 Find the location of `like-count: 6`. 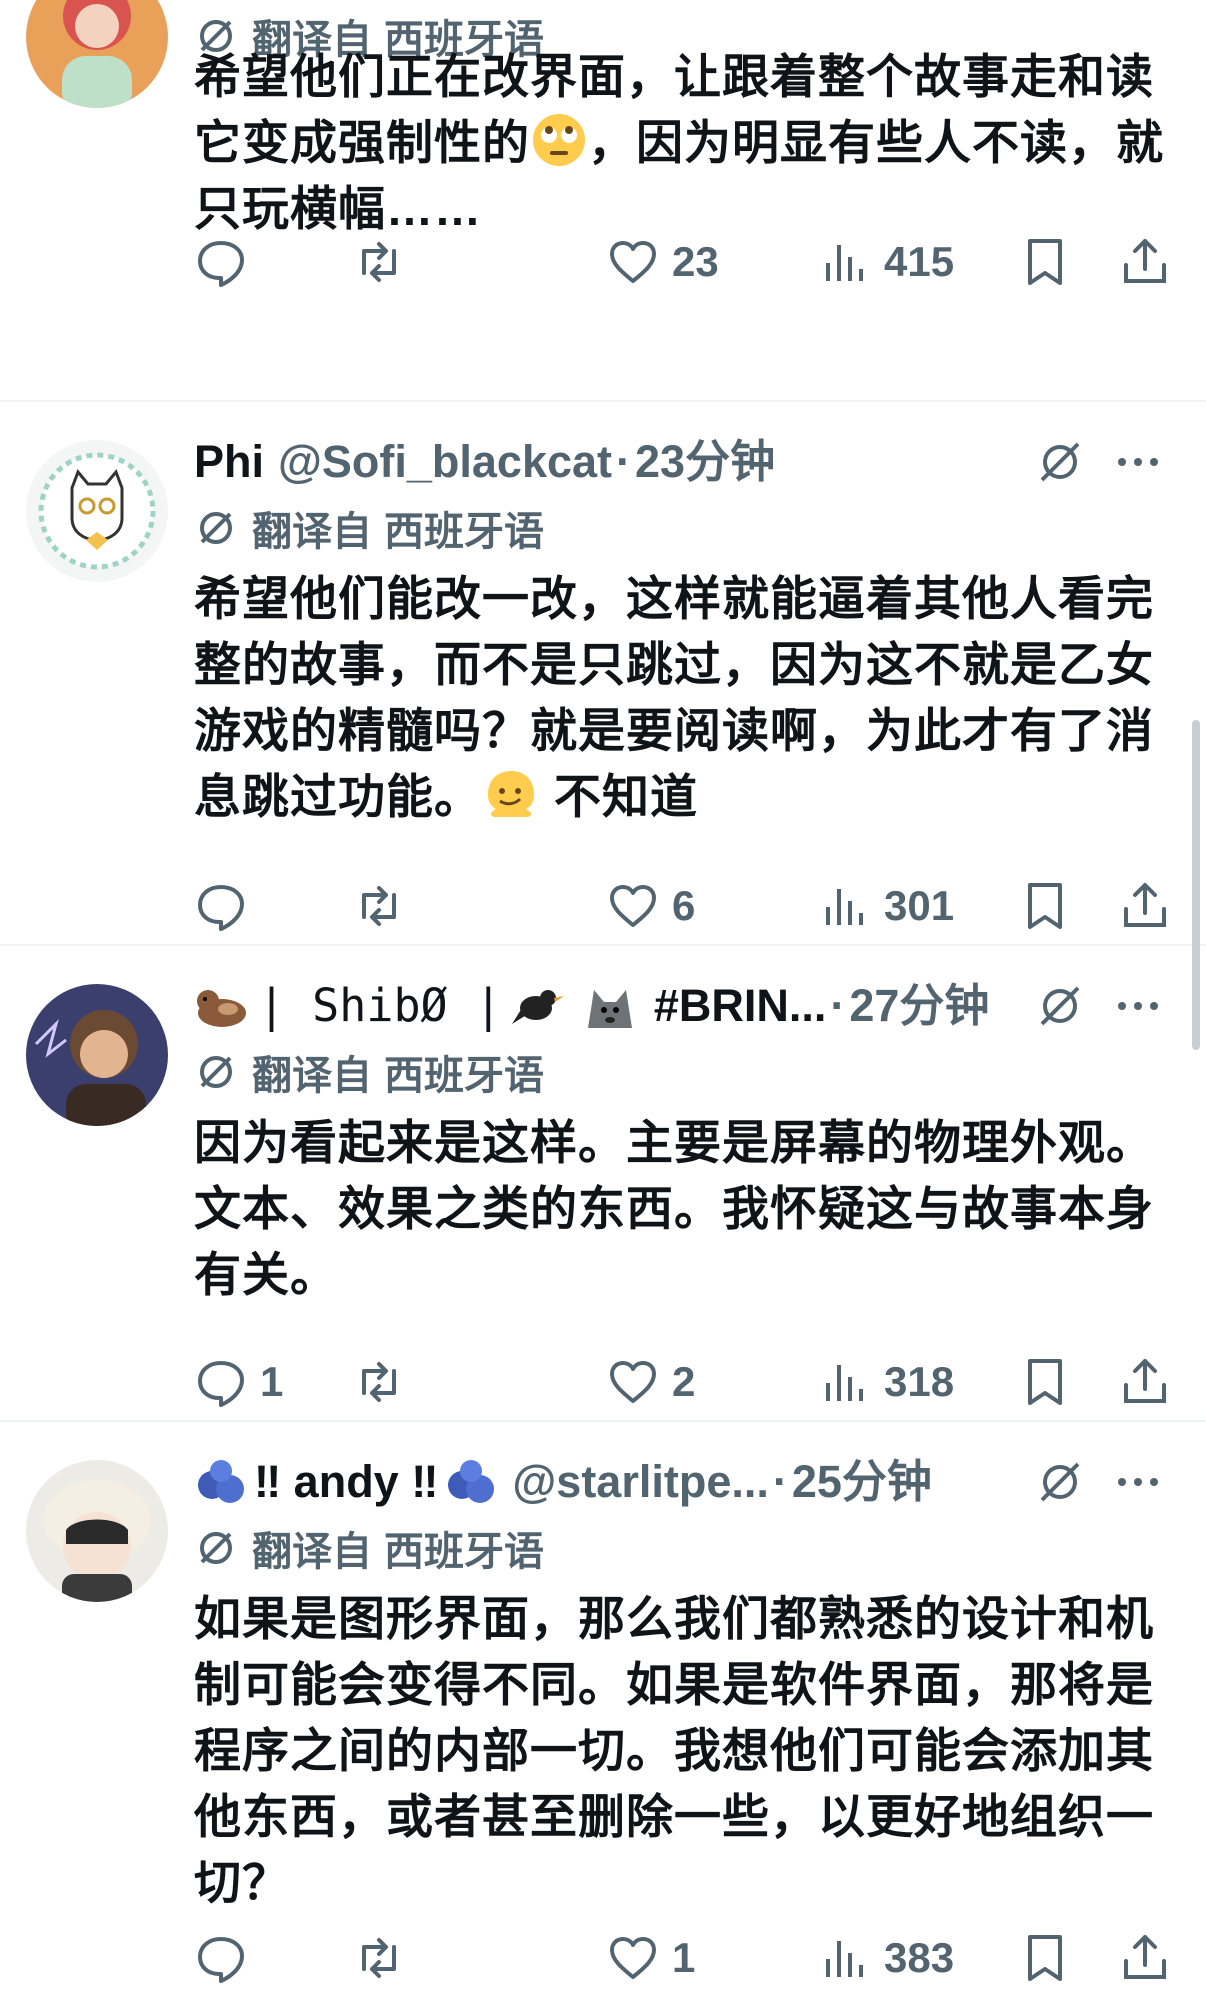

like-count: 6 is located at coordinates (684, 905).